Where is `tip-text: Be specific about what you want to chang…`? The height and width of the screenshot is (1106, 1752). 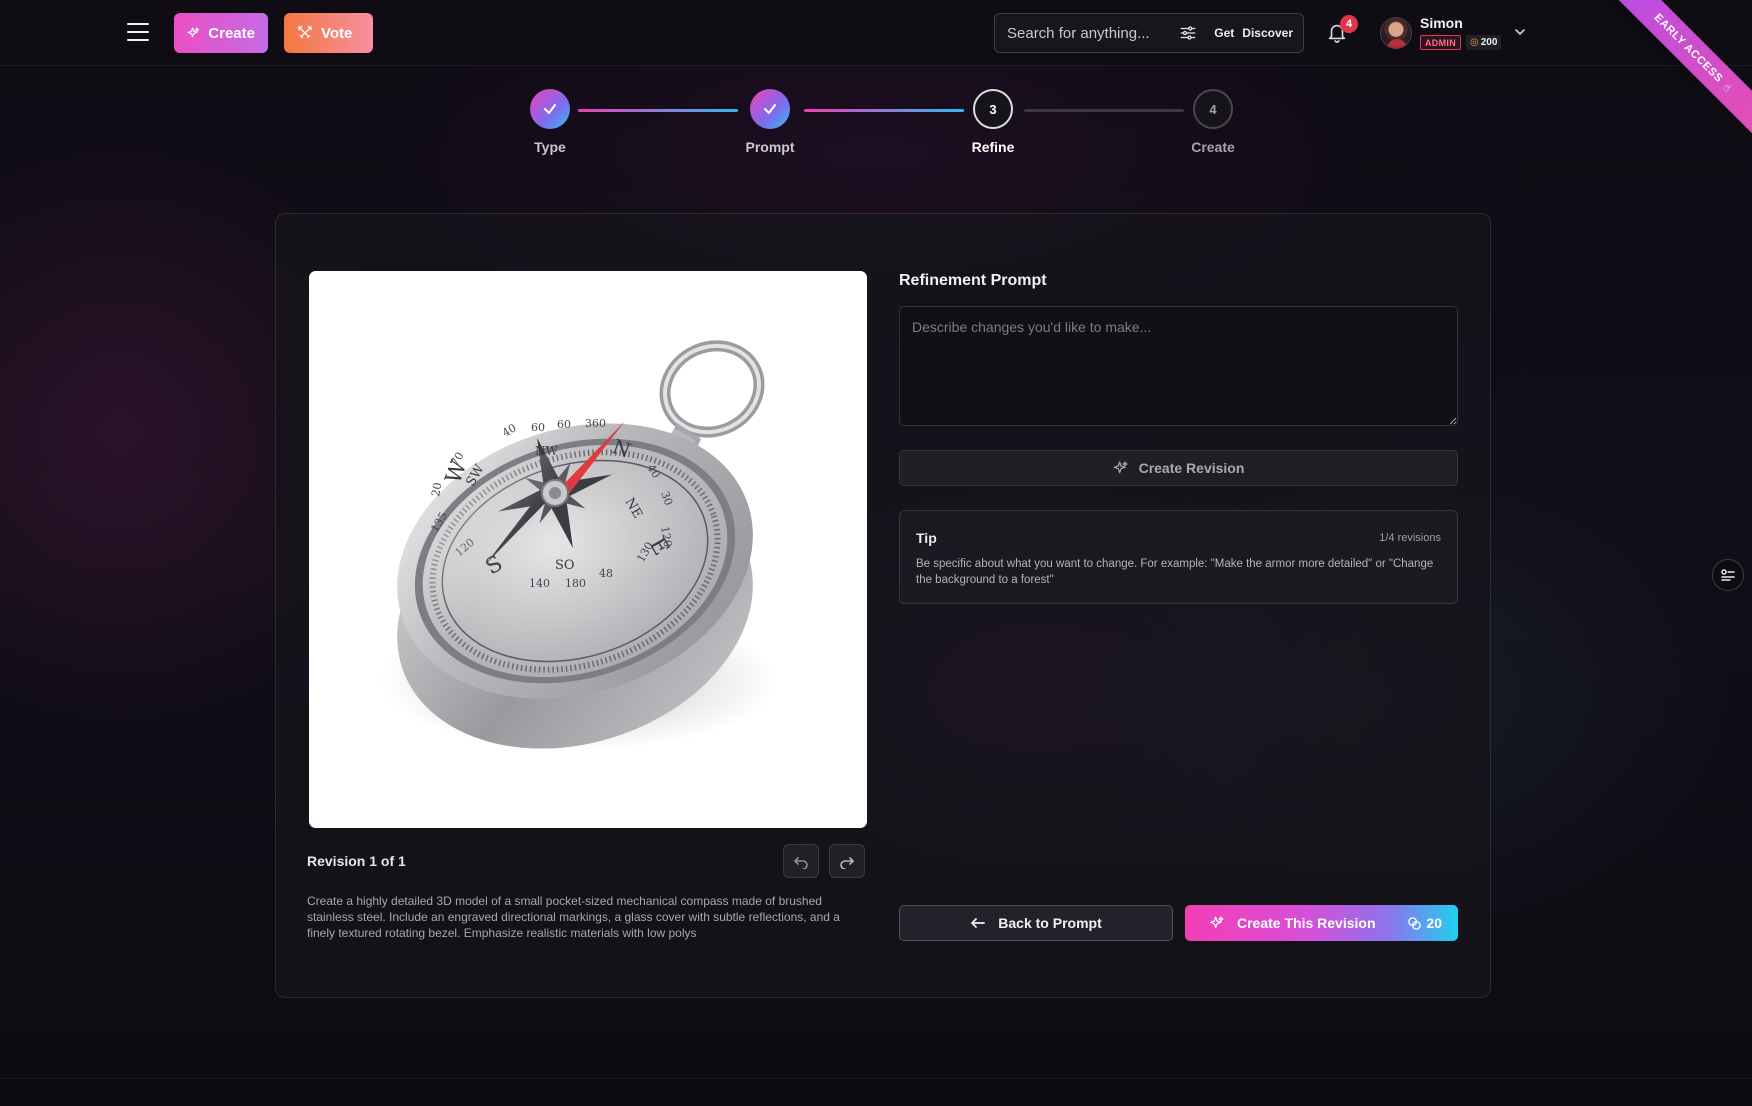 tip-text: Be specific about what you want to chang… is located at coordinates (1175, 572).